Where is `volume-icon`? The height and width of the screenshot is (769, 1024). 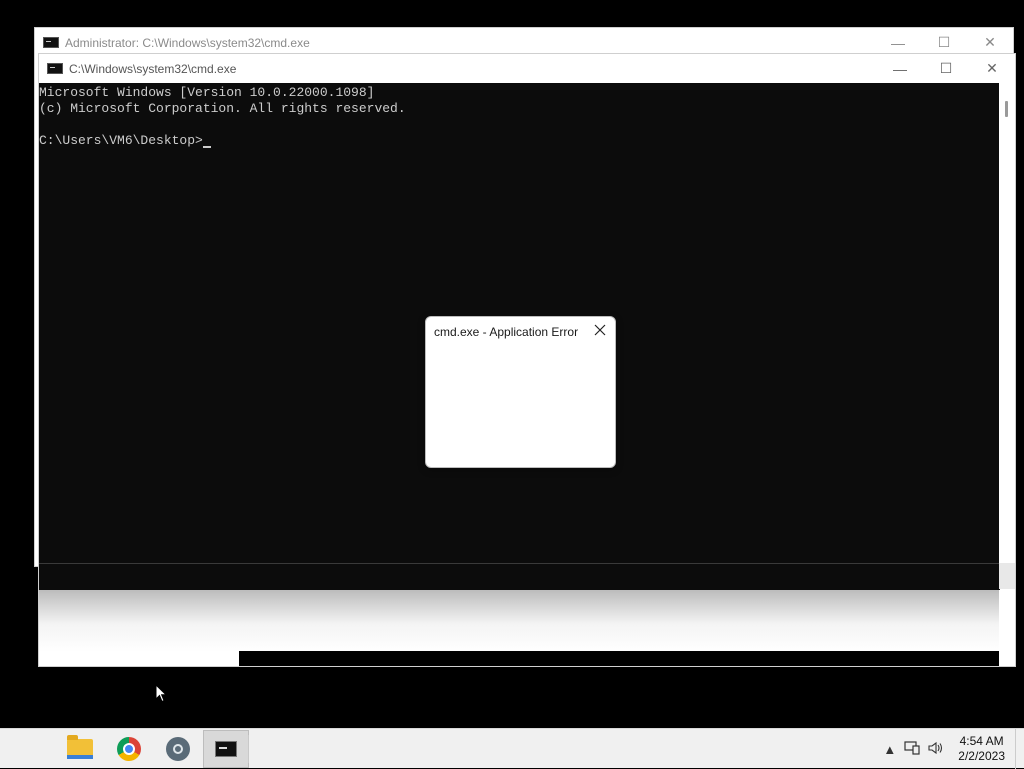 volume-icon is located at coordinates (936, 749).